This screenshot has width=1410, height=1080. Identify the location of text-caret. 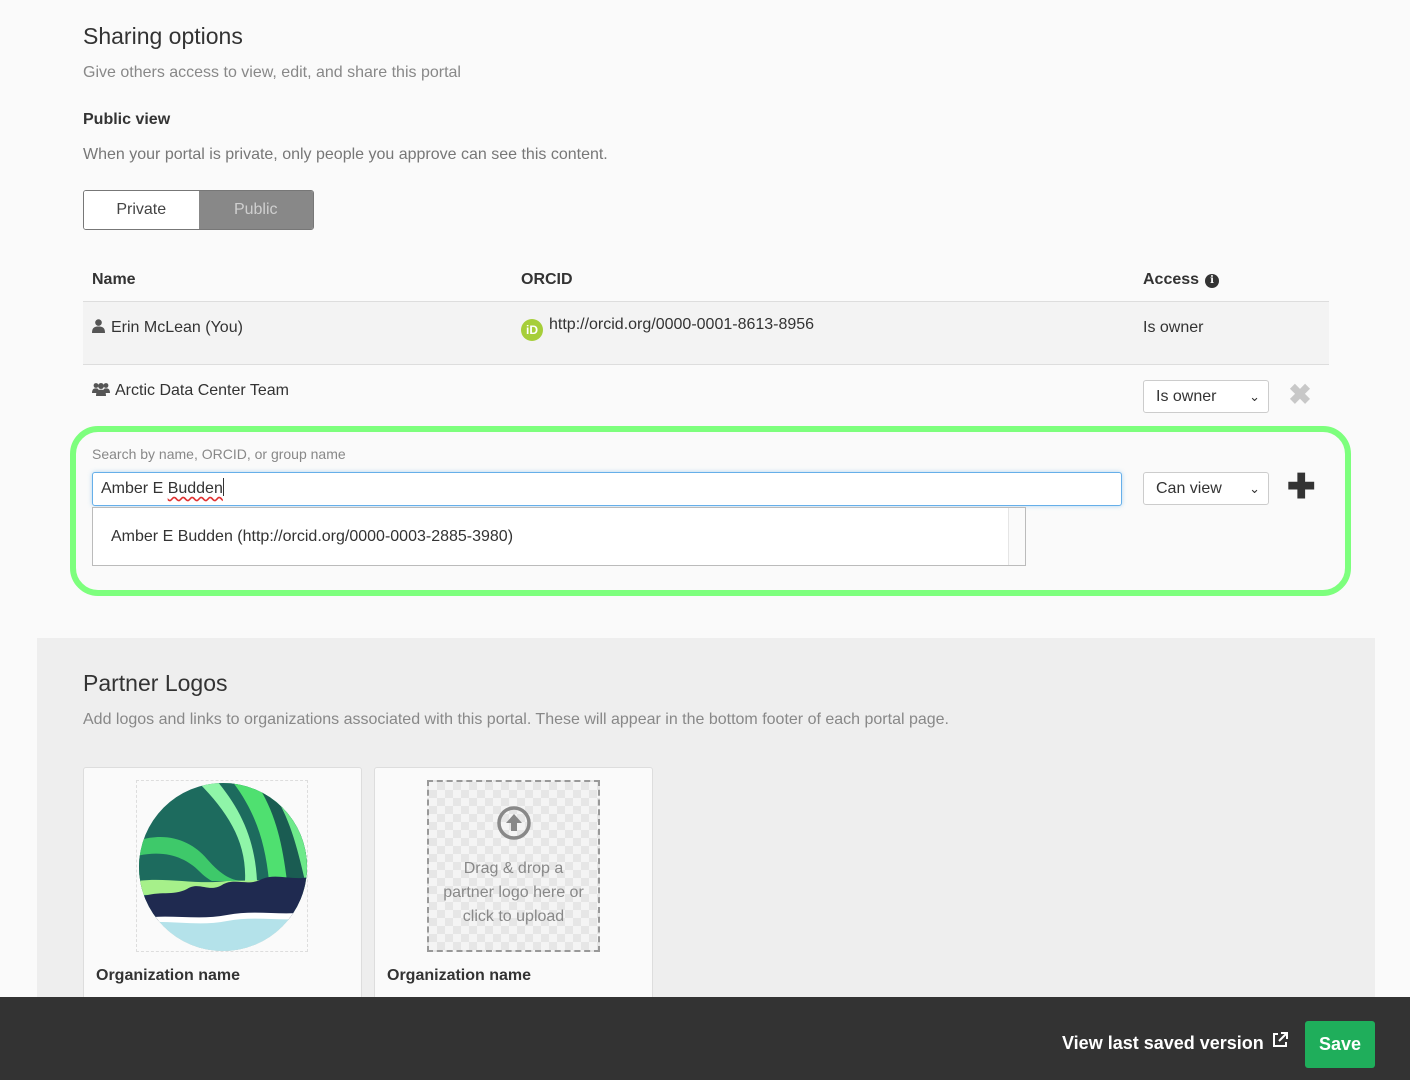
(223, 487).